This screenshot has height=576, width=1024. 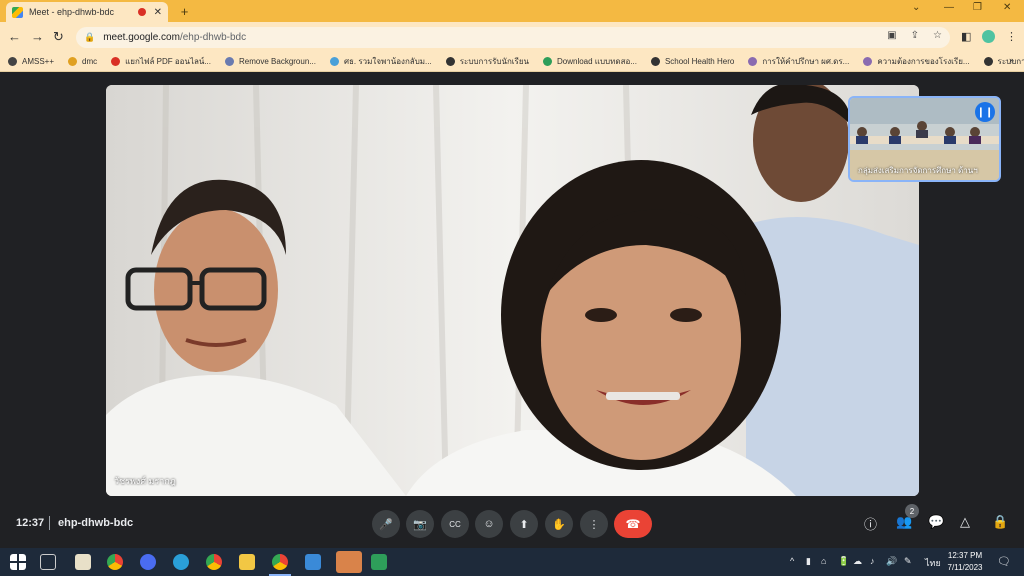 What do you see at coordinates (1011, 60) in the screenshot?
I see `bookmarks-more-icon: »` at bounding box center [1011, 60].